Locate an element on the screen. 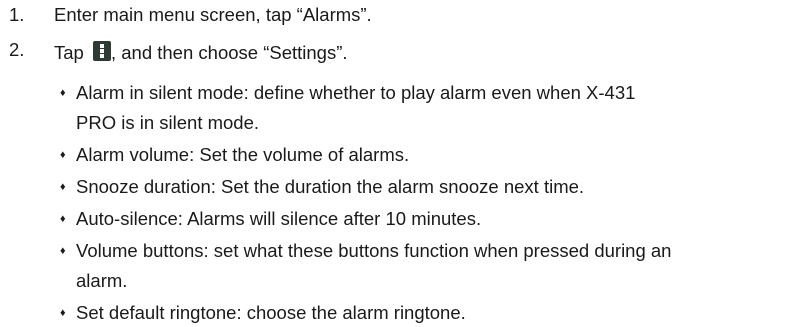 This screenshot has height=327, width=808. step-text-before: Tap is located at coordinates (69, 52).